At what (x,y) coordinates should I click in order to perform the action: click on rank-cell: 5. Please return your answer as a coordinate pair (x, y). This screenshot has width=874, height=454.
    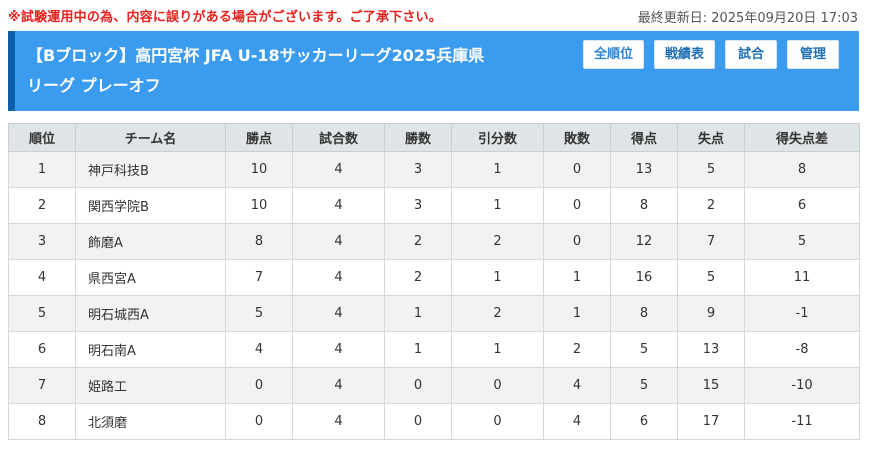
    Looking at the image, I should click on (42, 313).